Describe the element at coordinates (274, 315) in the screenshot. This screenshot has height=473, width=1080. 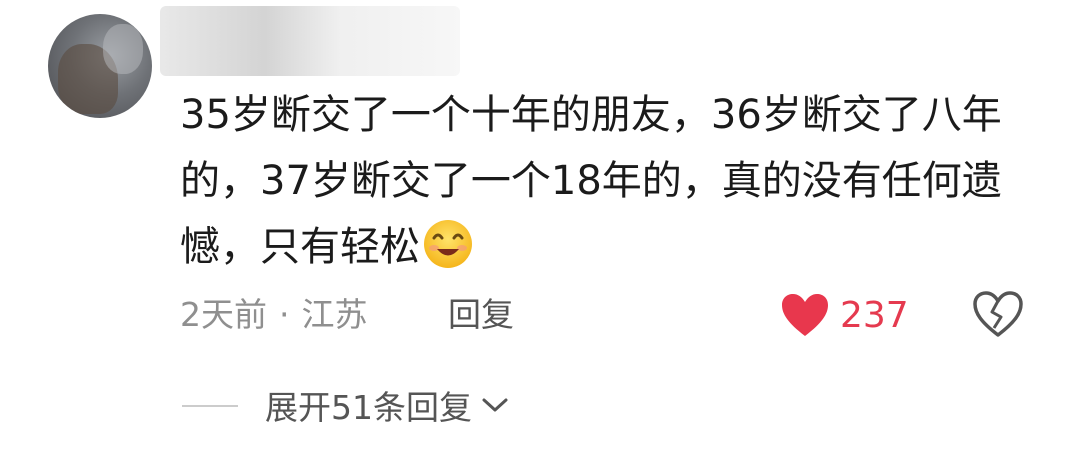
I see `comment-meta: 2天前 · 江苏` at that location.